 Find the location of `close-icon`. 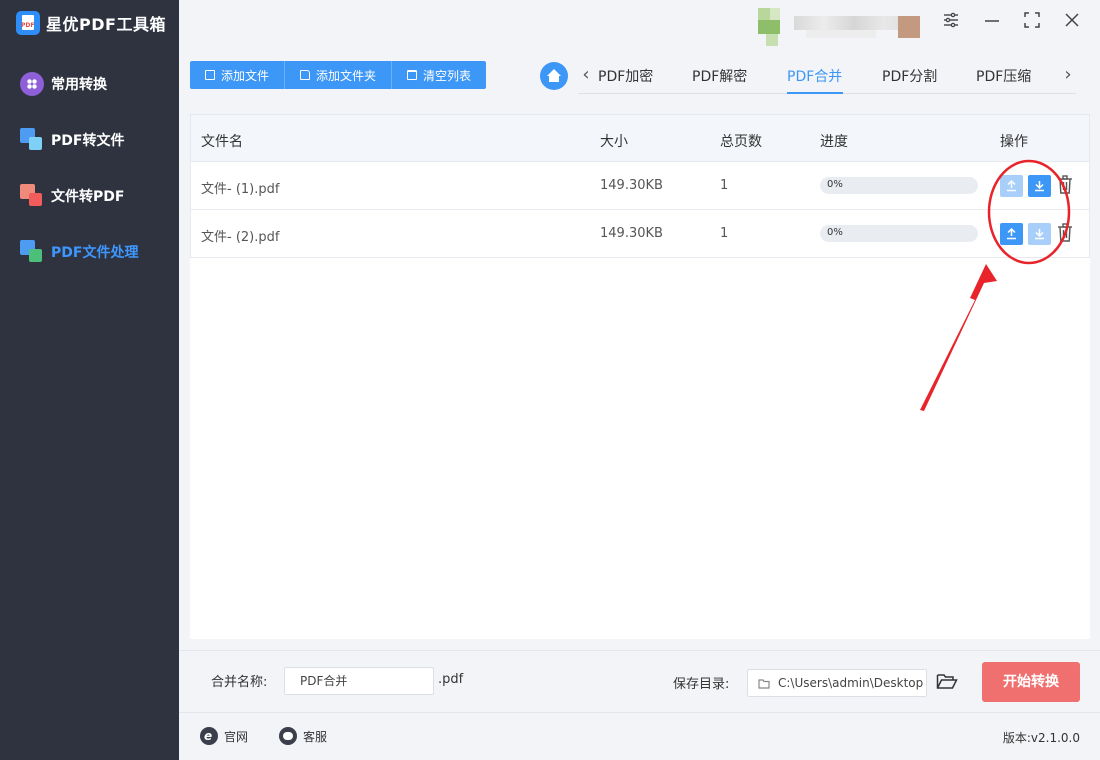

close-icon is located at coordinates (1072, 23).